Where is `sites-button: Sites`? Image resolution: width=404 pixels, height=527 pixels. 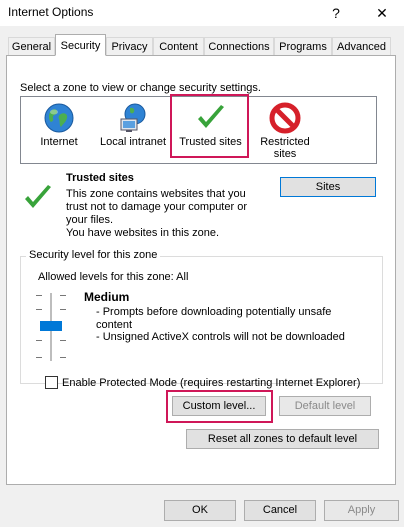 sites-button: Sites is located at coordinates (328, 187).